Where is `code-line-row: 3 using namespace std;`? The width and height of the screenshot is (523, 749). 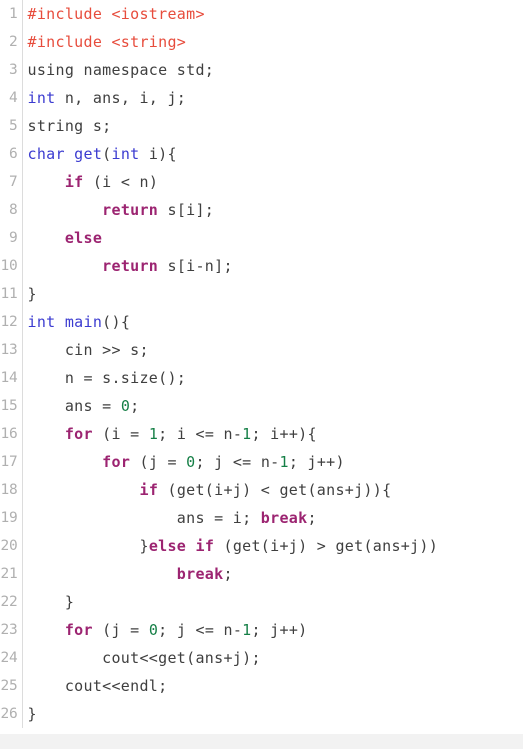
code-line-row: 3 using namespace std; is located at coordinates (261, 70).